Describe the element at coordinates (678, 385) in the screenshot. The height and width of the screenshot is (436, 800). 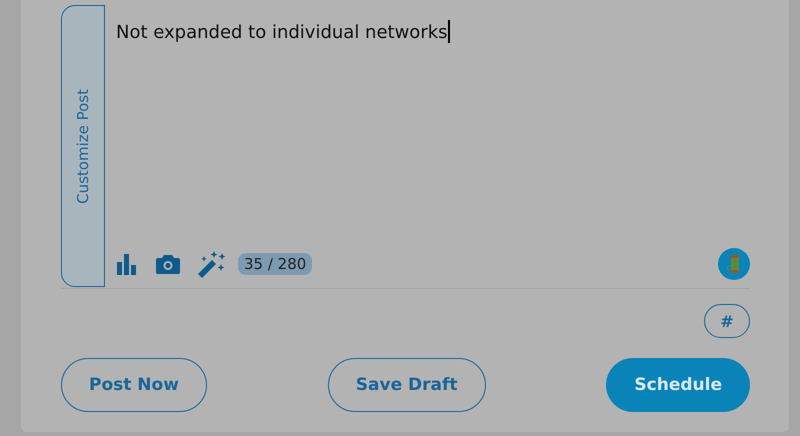
I see `schedule-button: Schedule` at that location.